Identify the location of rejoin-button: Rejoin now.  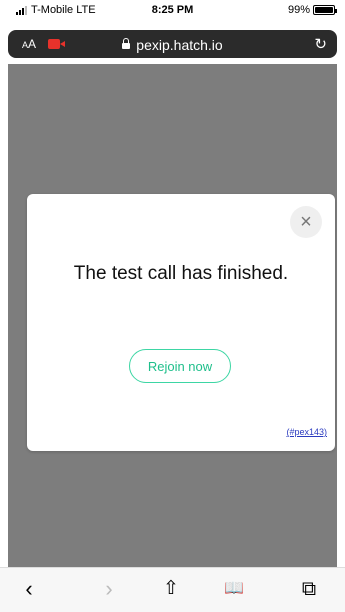
(180, 366).